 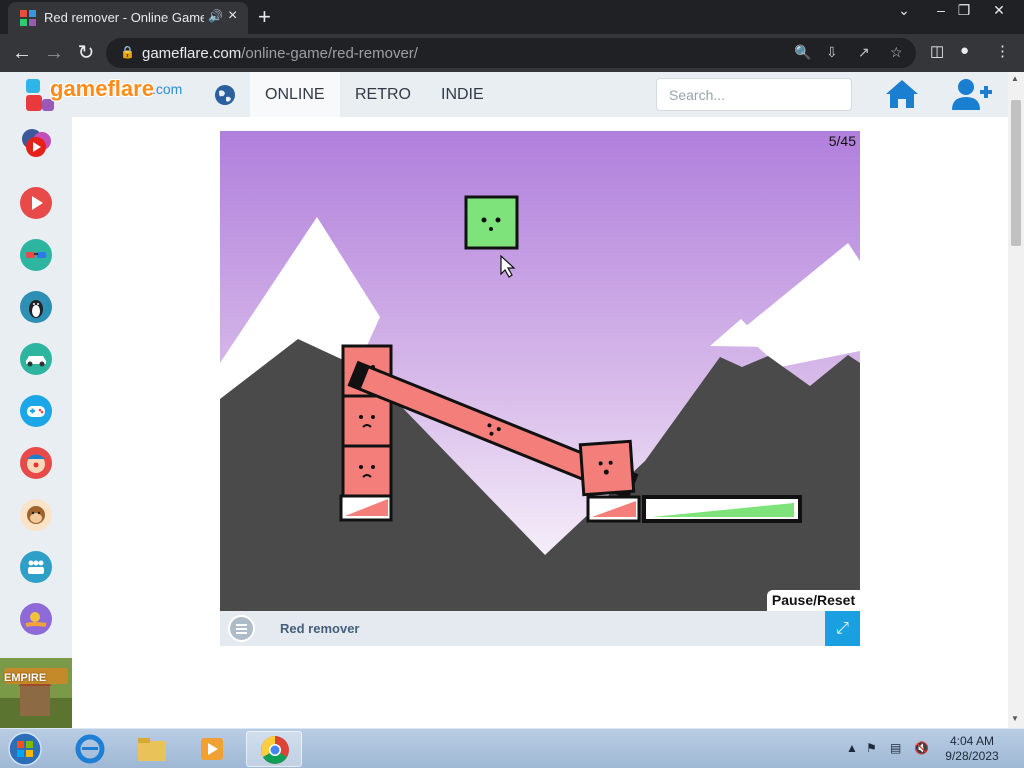 What do you see at coordinates (462, 94) in the screenshot?
I see `nav-indie: INDIE` at bounding box center [462, 94].